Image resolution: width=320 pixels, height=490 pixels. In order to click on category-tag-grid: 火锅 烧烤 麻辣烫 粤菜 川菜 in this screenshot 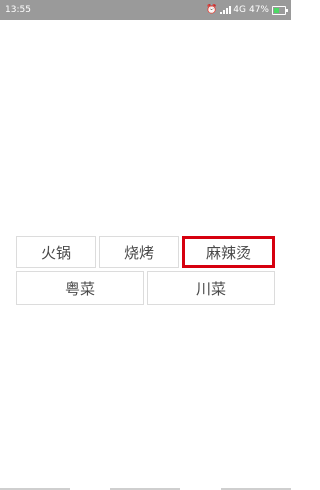, I will do `click(145, 272)`.